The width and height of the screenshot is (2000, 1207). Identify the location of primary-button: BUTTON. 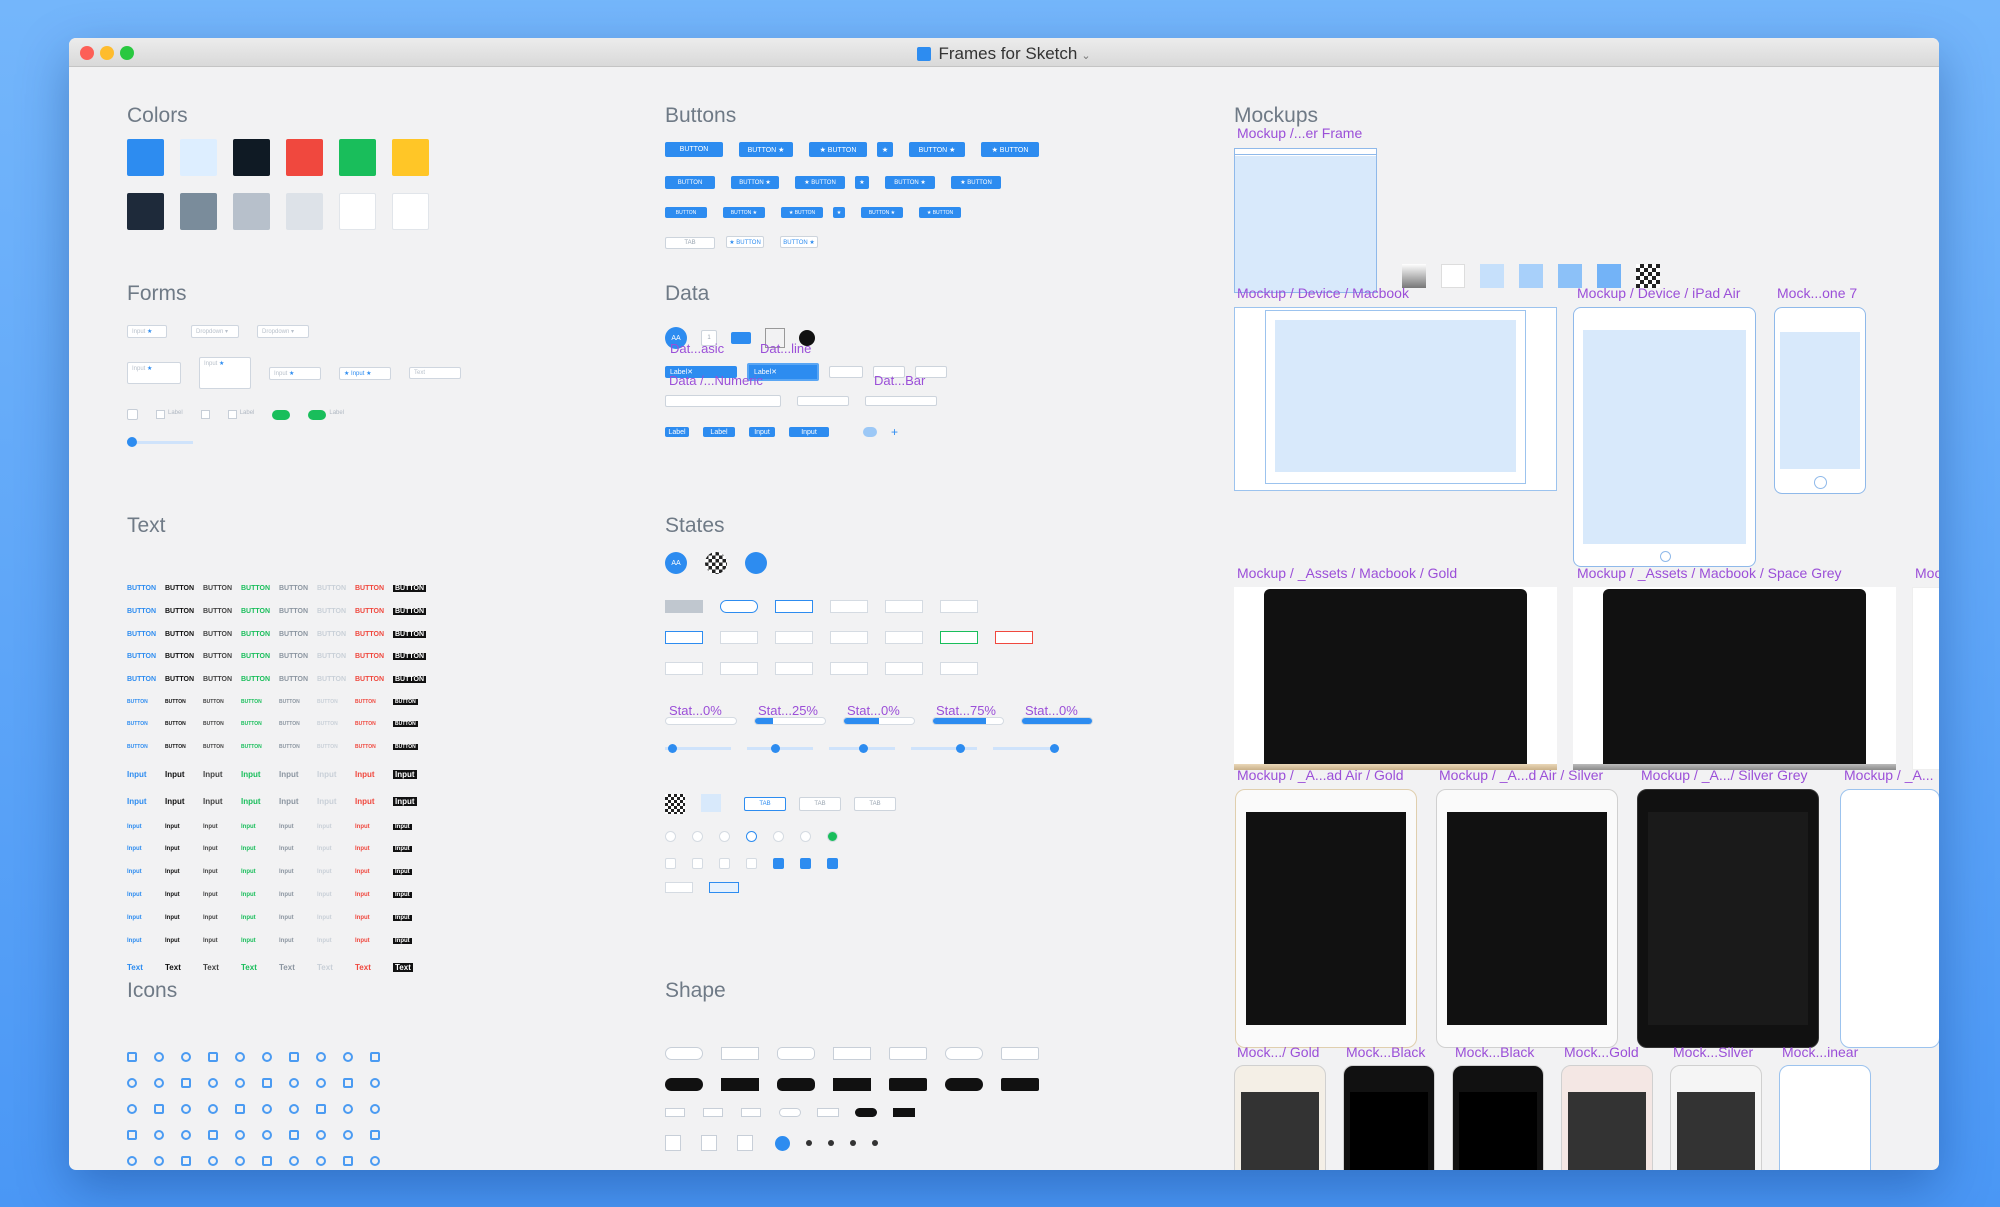
(686, 212).